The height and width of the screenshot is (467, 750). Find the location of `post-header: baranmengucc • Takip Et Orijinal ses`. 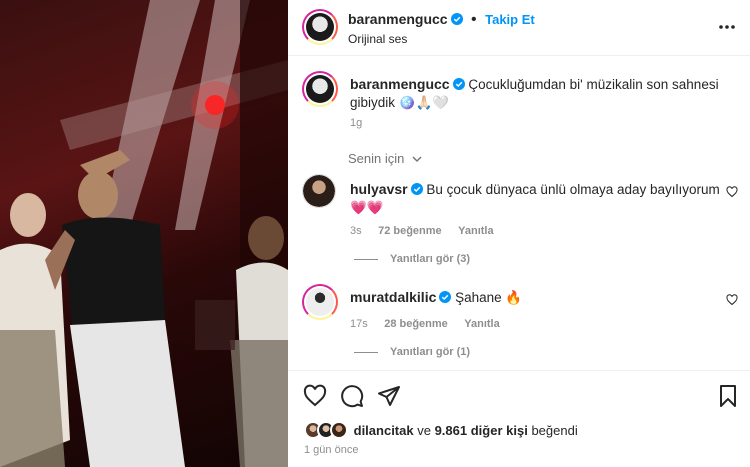

post-header: baranmengucc • Takip Et Orijinal ses is located at coordinates (519, 28).